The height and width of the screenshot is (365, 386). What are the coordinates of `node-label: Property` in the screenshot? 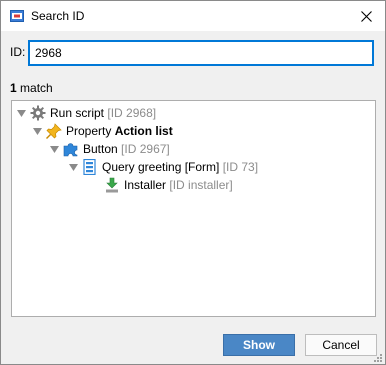 It's located at (89, 131).